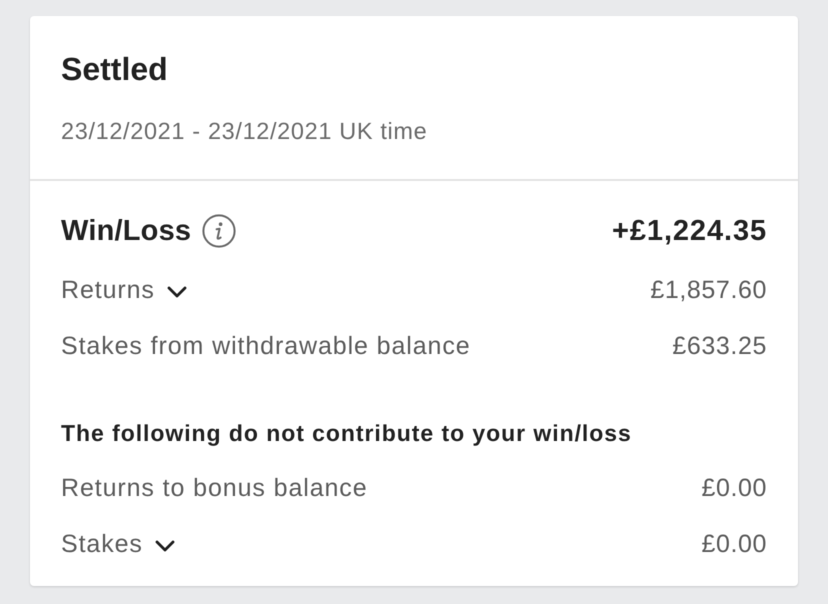  What do you see at coordinates (126, 231) in the screenshot?
I see `win-loss-label: Win/Loss` at bounding box center [126, 231].